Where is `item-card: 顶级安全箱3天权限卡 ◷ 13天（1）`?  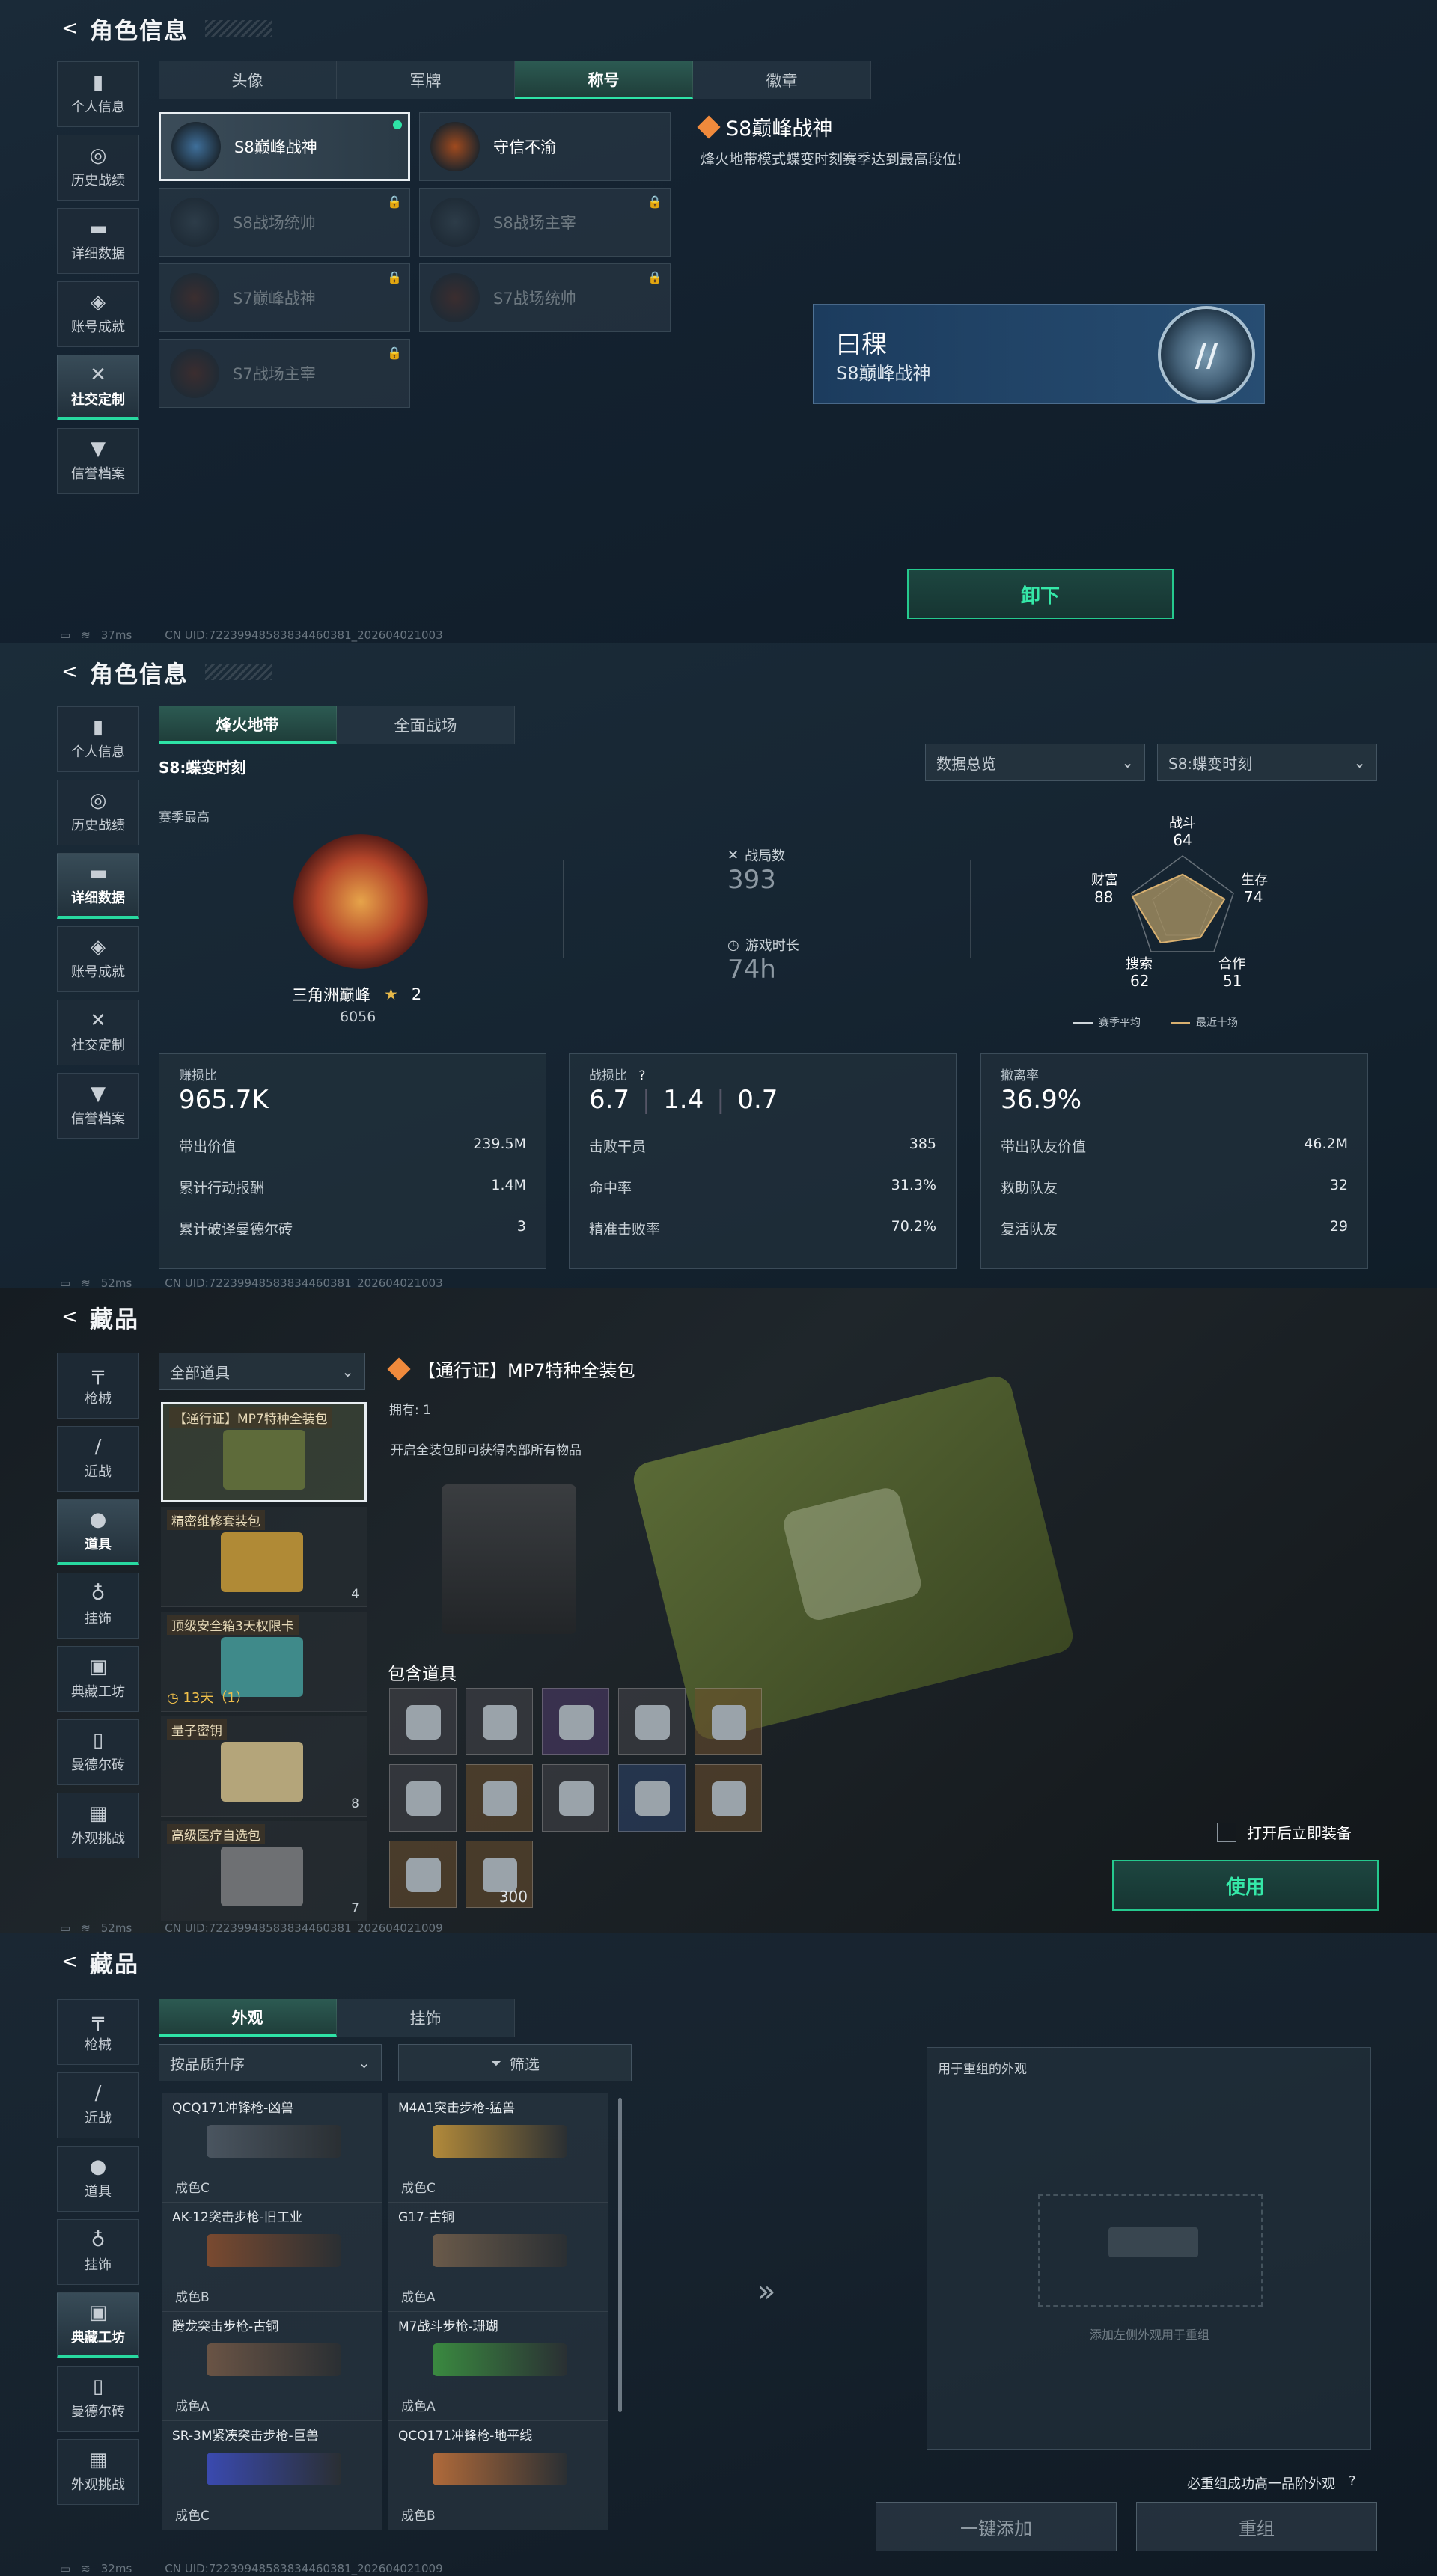 item-card: 顶级安全箱3天权限卡 ◷ 13天（1） is located at coordinates (264, 1662).